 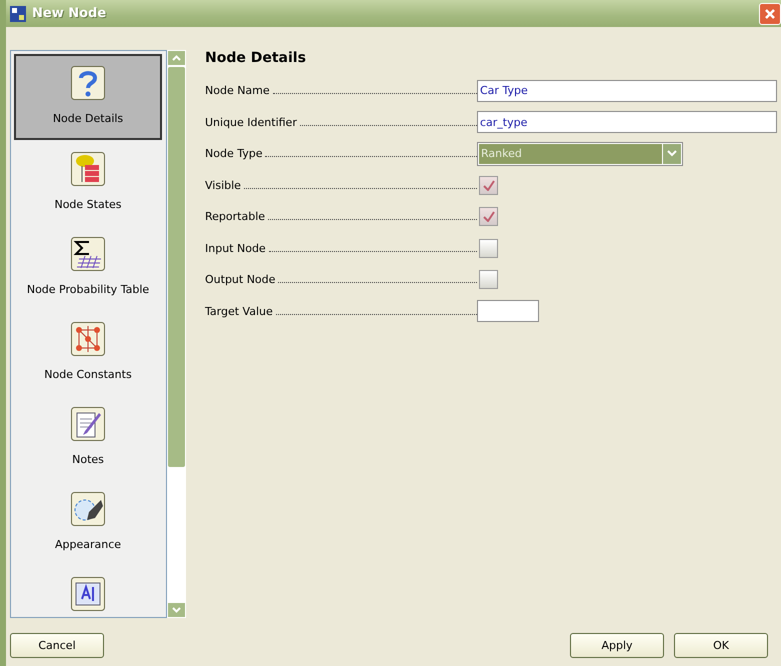 What do you see at coordinates (88, 254) in the screenshot?
I see `sigma-table-icon` at bounding box center [88, 254].